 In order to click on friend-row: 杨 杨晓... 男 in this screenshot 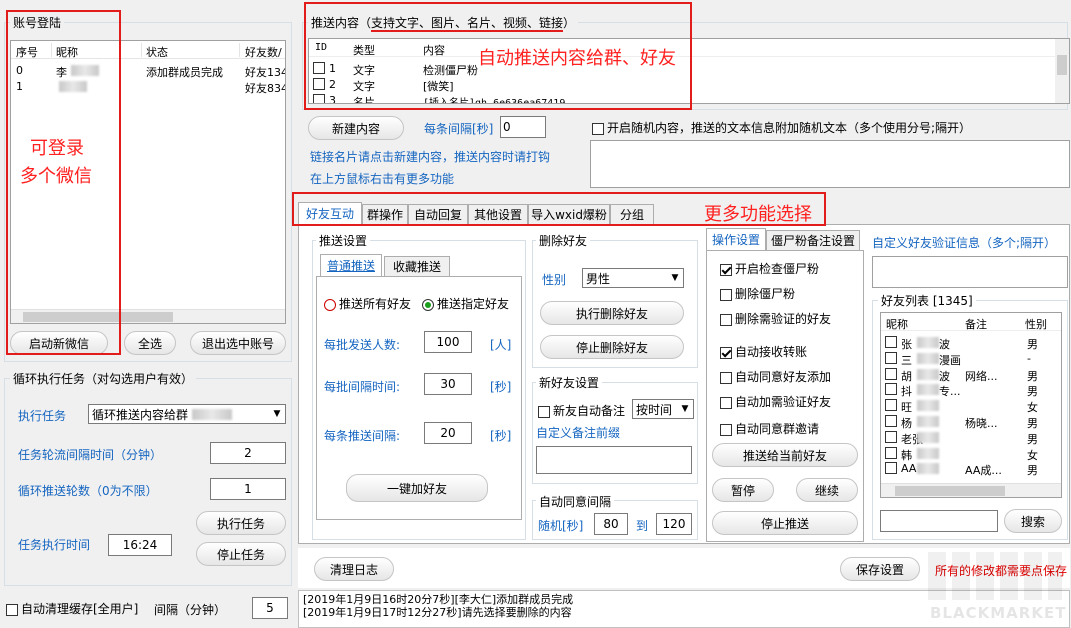, I will do `click(971, 422)`.